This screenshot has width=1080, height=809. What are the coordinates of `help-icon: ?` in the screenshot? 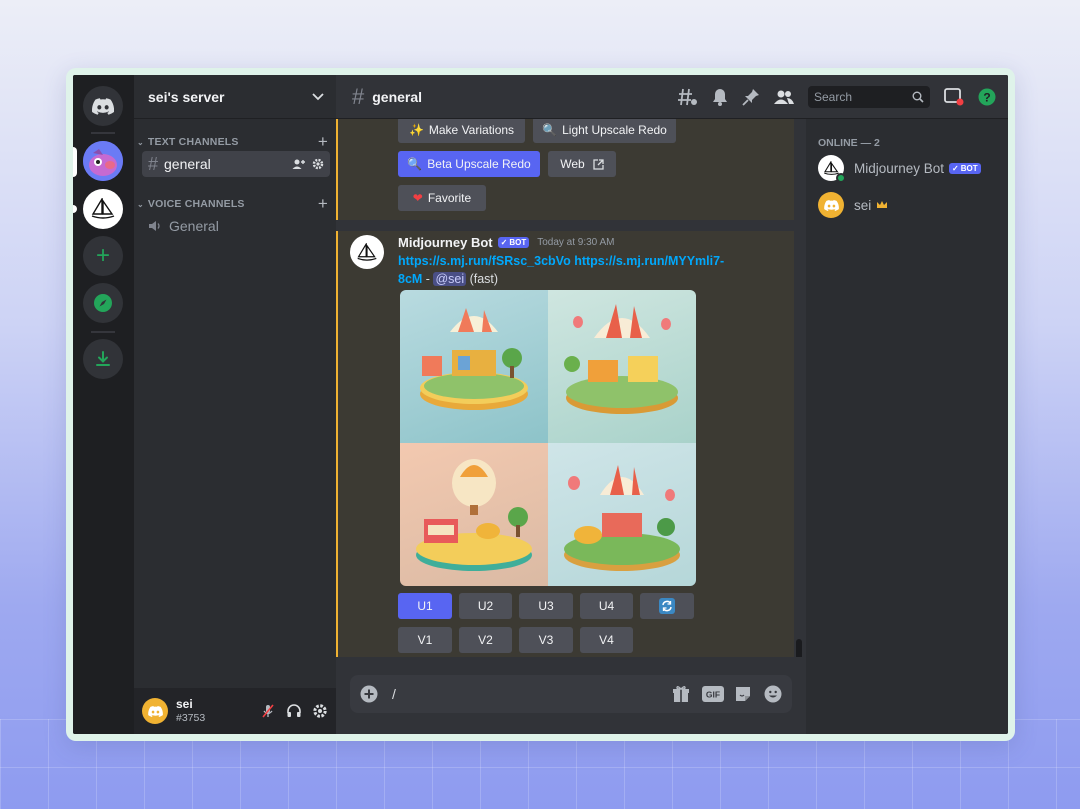 It's located at (987, 97).